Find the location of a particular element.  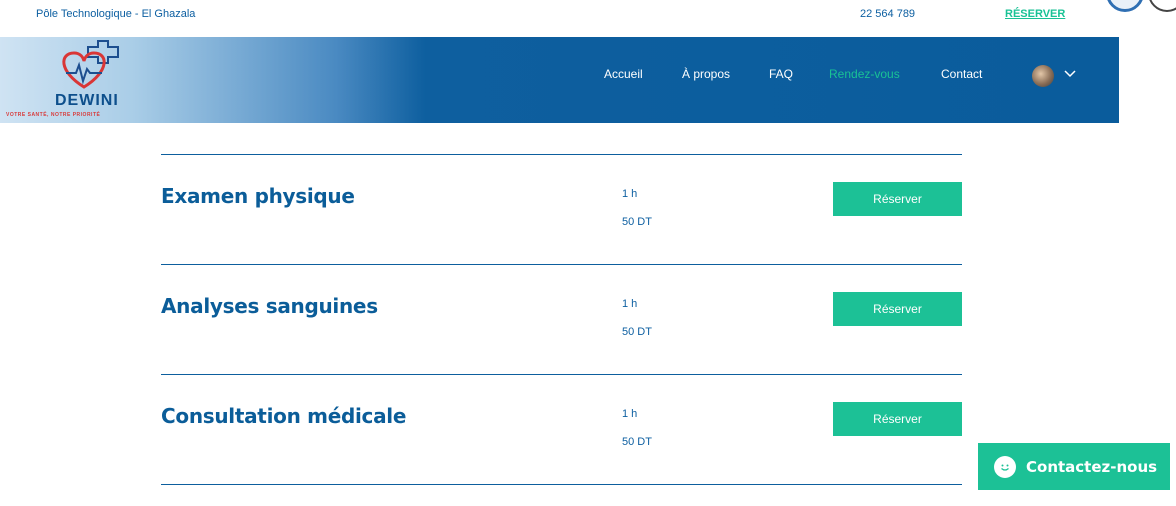

service-title: Examen physique is located at coordinates (258, 196).